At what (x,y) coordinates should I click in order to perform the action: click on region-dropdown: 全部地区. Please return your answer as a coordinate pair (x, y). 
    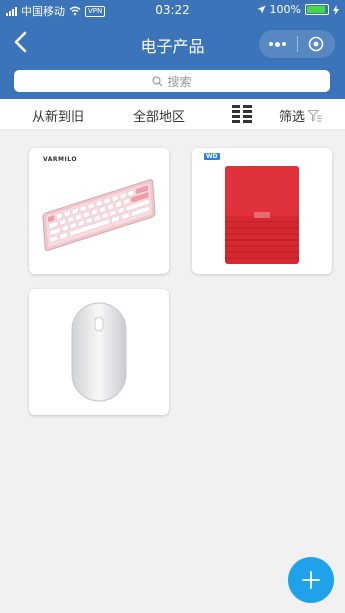
    Looking at the image, I should click on (159, 115).